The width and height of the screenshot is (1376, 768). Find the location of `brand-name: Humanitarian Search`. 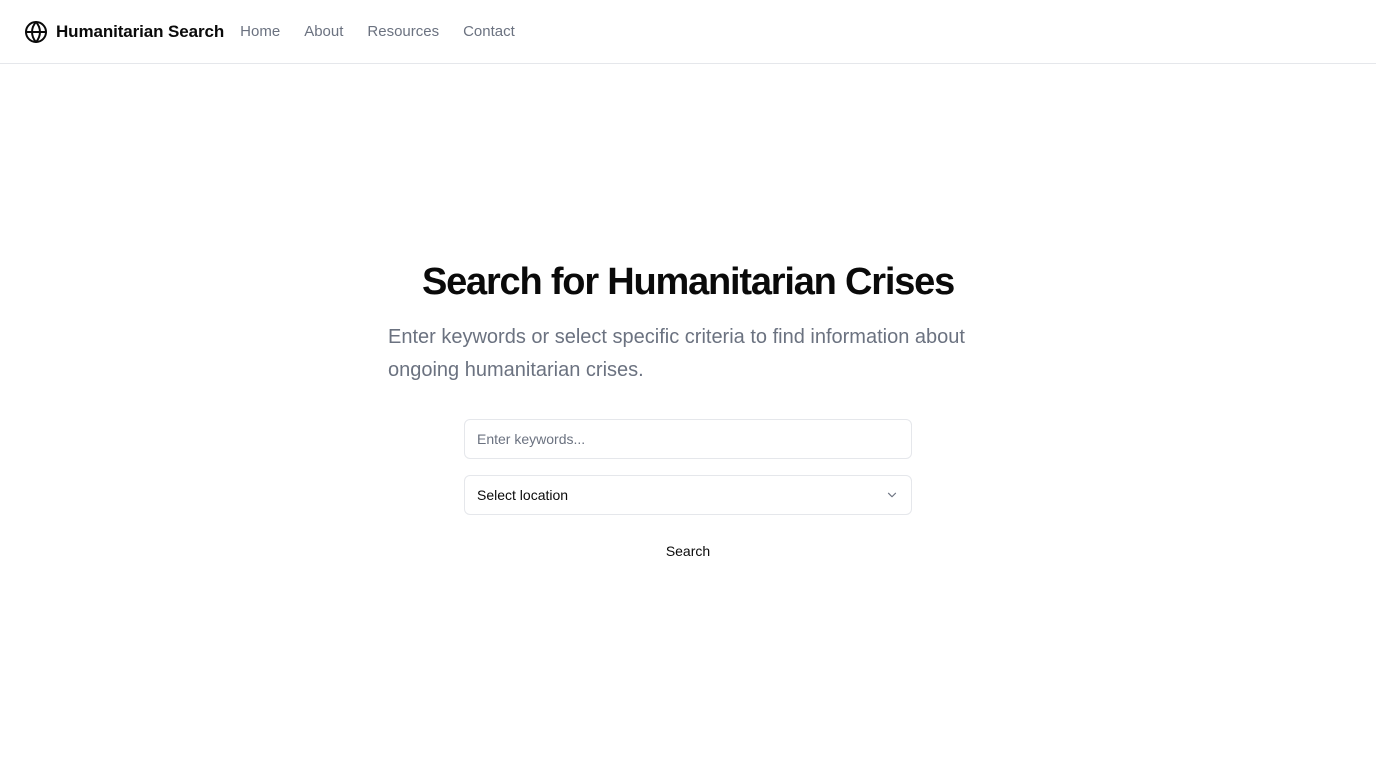

brand-name: Humanitarian Search is located at coordinates (140, 31).